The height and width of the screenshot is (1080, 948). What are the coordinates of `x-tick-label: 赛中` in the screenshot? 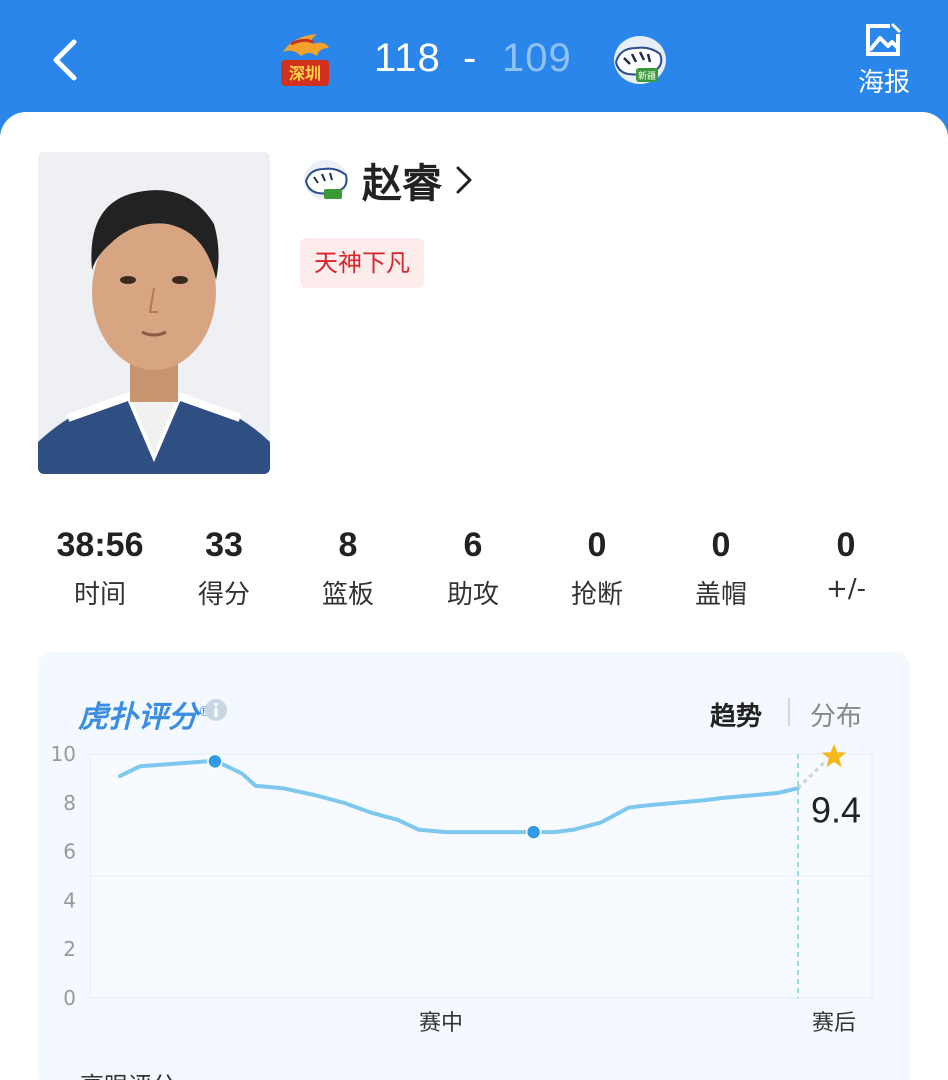 It's located at (441, 1023).